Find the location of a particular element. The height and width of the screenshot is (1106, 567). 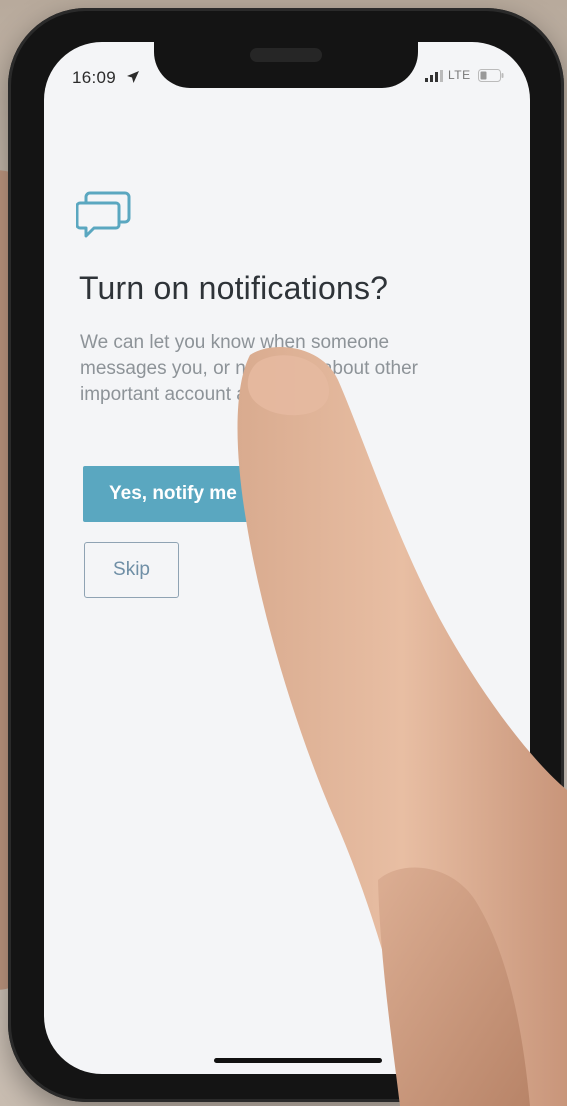

battery-low-icon is located at coordinates (491, 75).